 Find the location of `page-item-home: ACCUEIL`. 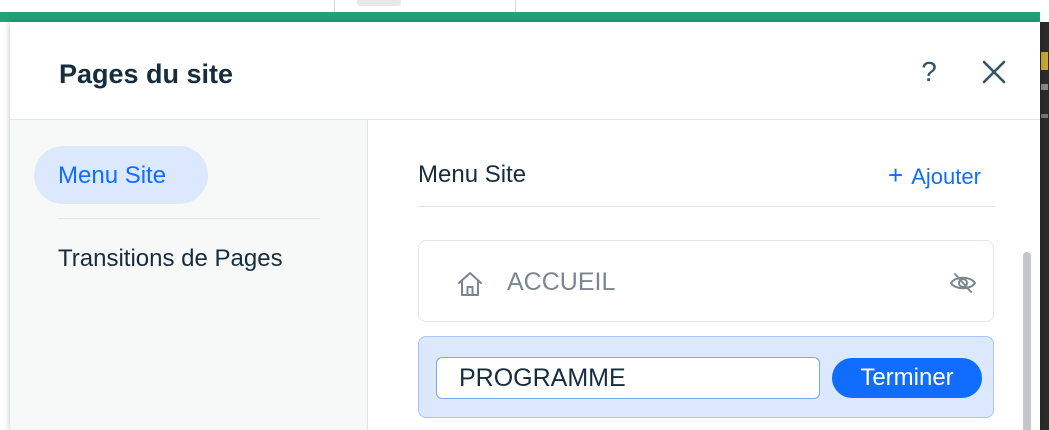

page-item-home: ACCUEIL is located at coordinates (706, 281).